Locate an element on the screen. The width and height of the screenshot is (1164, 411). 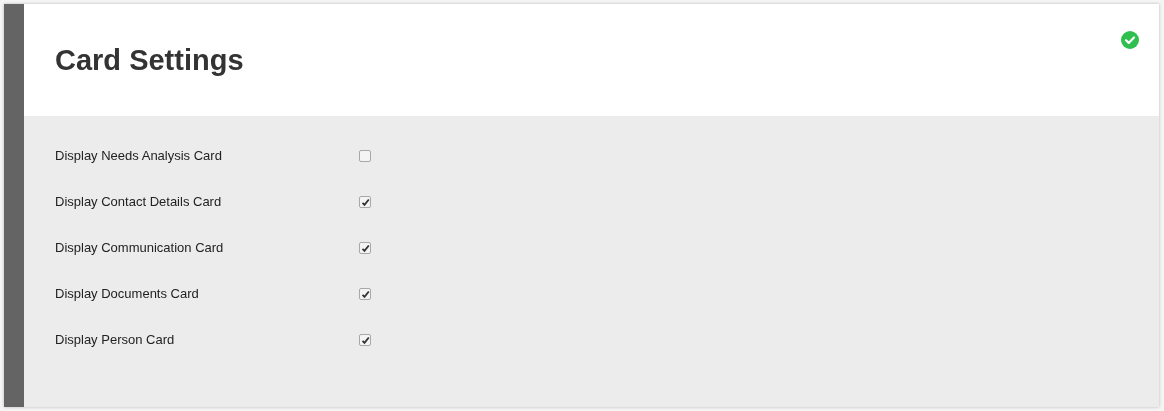
setting-label: Display Needs Analysis Card is located at coordinates (139, 156).